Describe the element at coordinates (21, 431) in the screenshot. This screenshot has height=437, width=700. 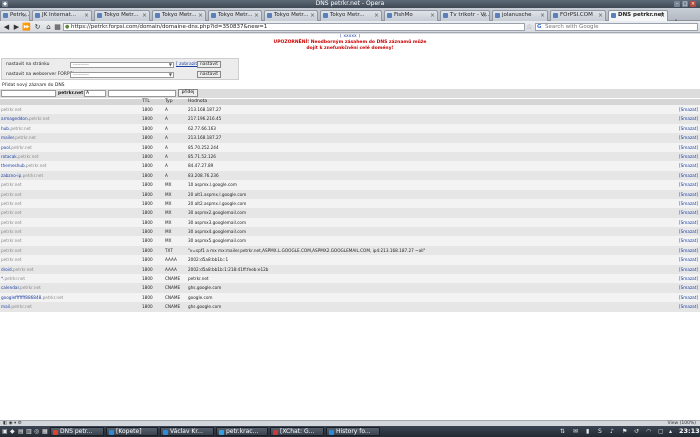
I see `terminal-icon: ▤` at that location.